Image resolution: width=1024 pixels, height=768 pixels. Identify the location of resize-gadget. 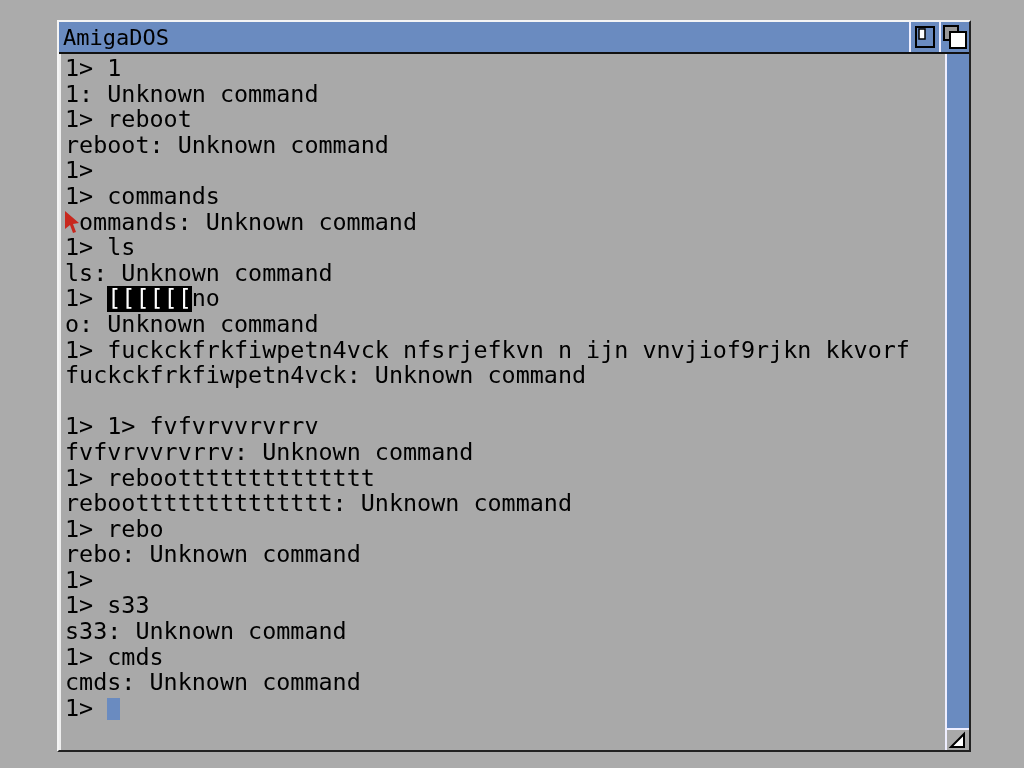
(958, 739).